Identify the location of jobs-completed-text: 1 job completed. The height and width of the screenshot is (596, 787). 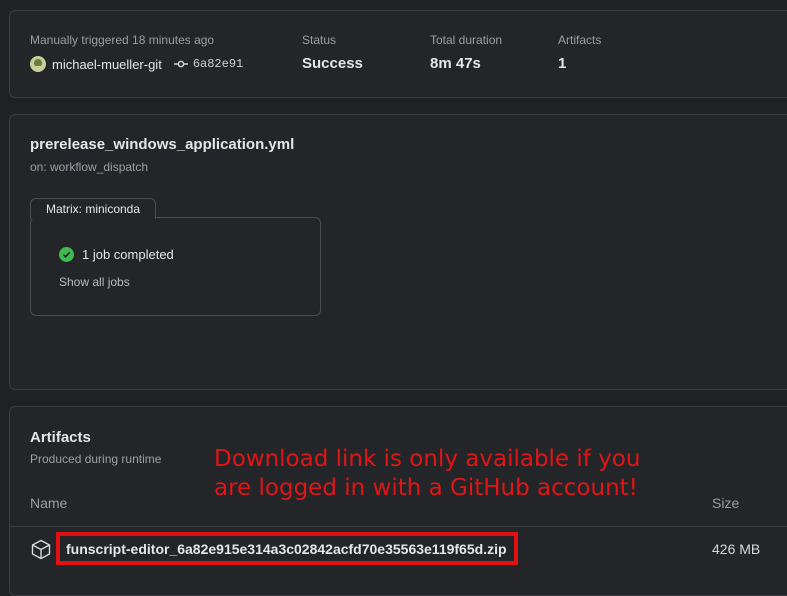
(128, 254).